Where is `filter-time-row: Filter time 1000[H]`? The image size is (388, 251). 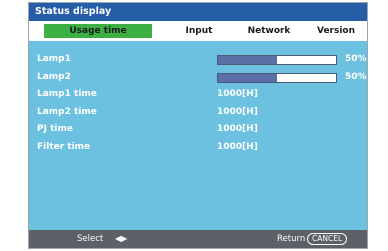
filter-time-row: Filter time 1000[H] is located at coordinates (198, 148).